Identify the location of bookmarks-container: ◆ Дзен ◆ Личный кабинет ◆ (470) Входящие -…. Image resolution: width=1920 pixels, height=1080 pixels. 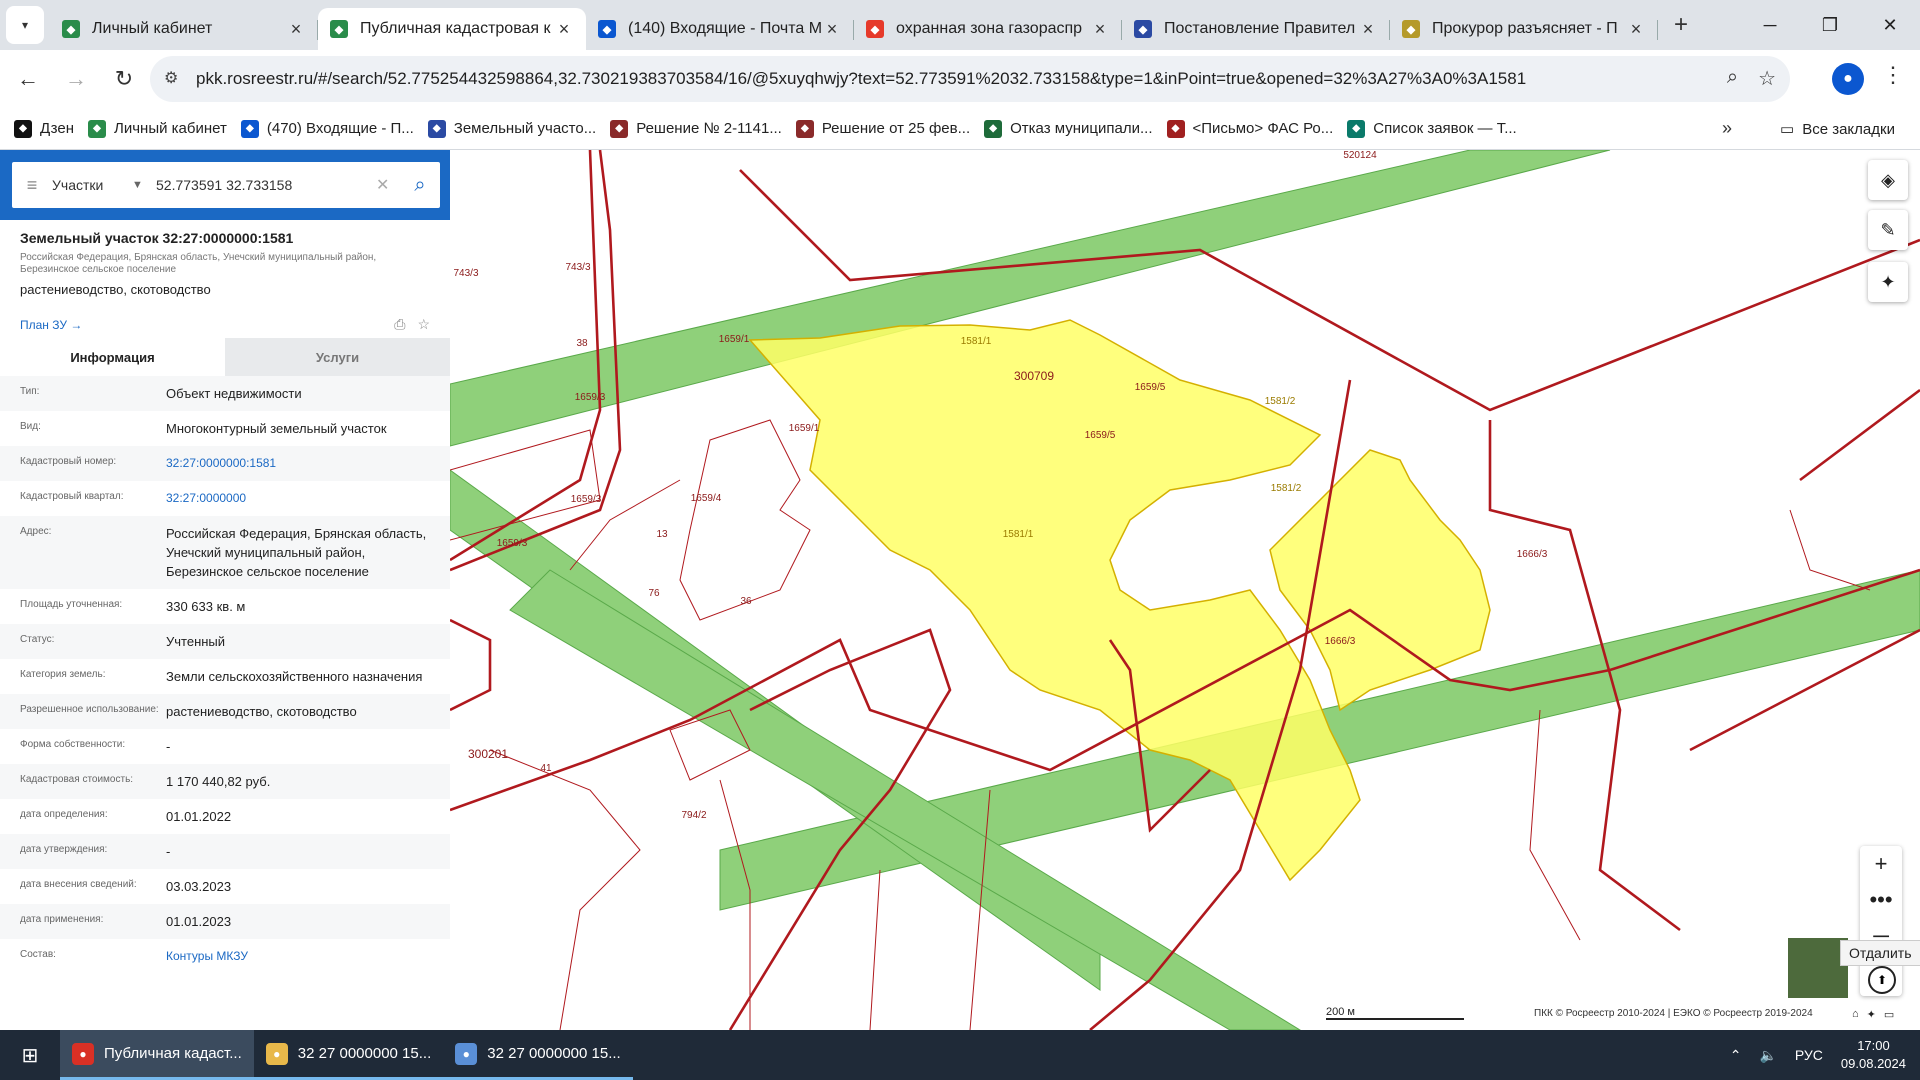
(758, 128).